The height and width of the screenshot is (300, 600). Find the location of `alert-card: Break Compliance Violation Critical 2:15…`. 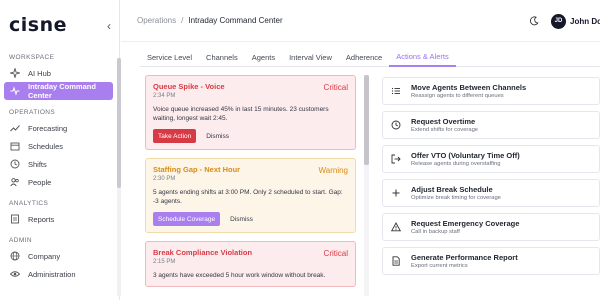

alert-card: Break Compliance Violation Critical 2:15… is located at coordinates (250, 264).